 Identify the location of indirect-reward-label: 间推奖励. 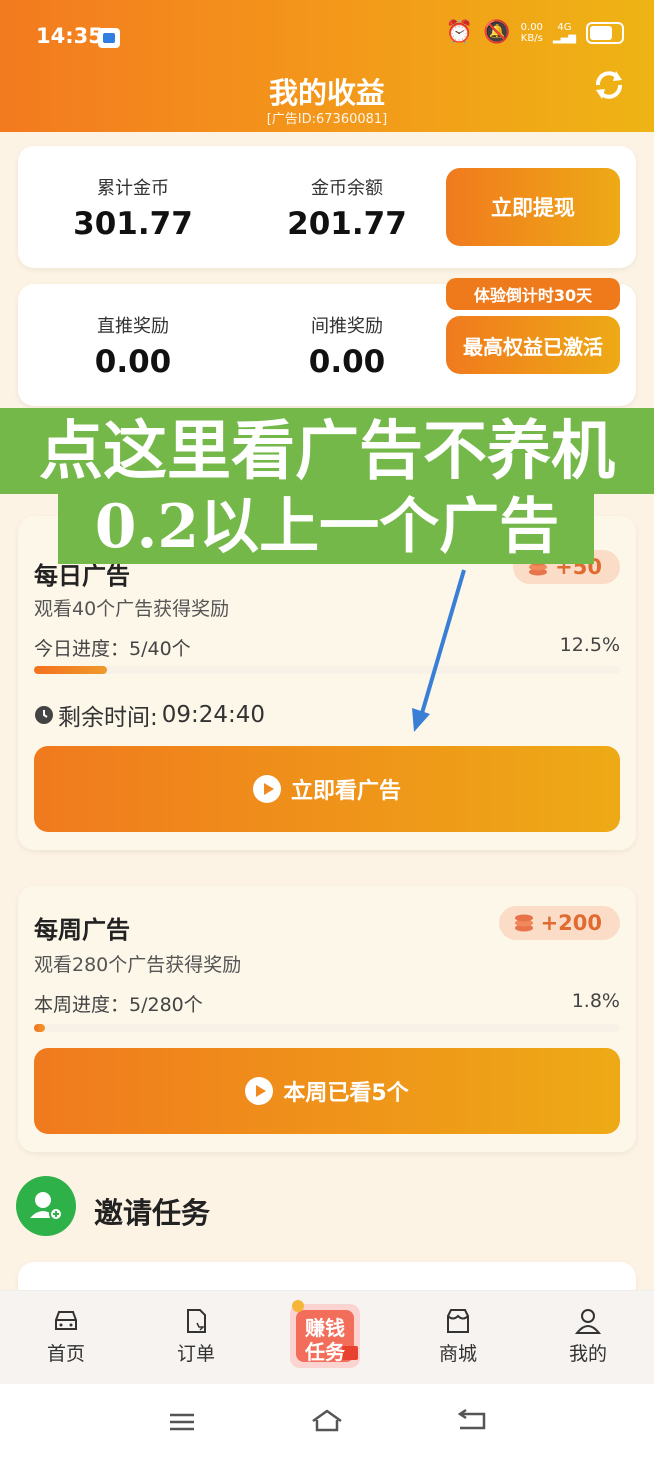
(347, 326).